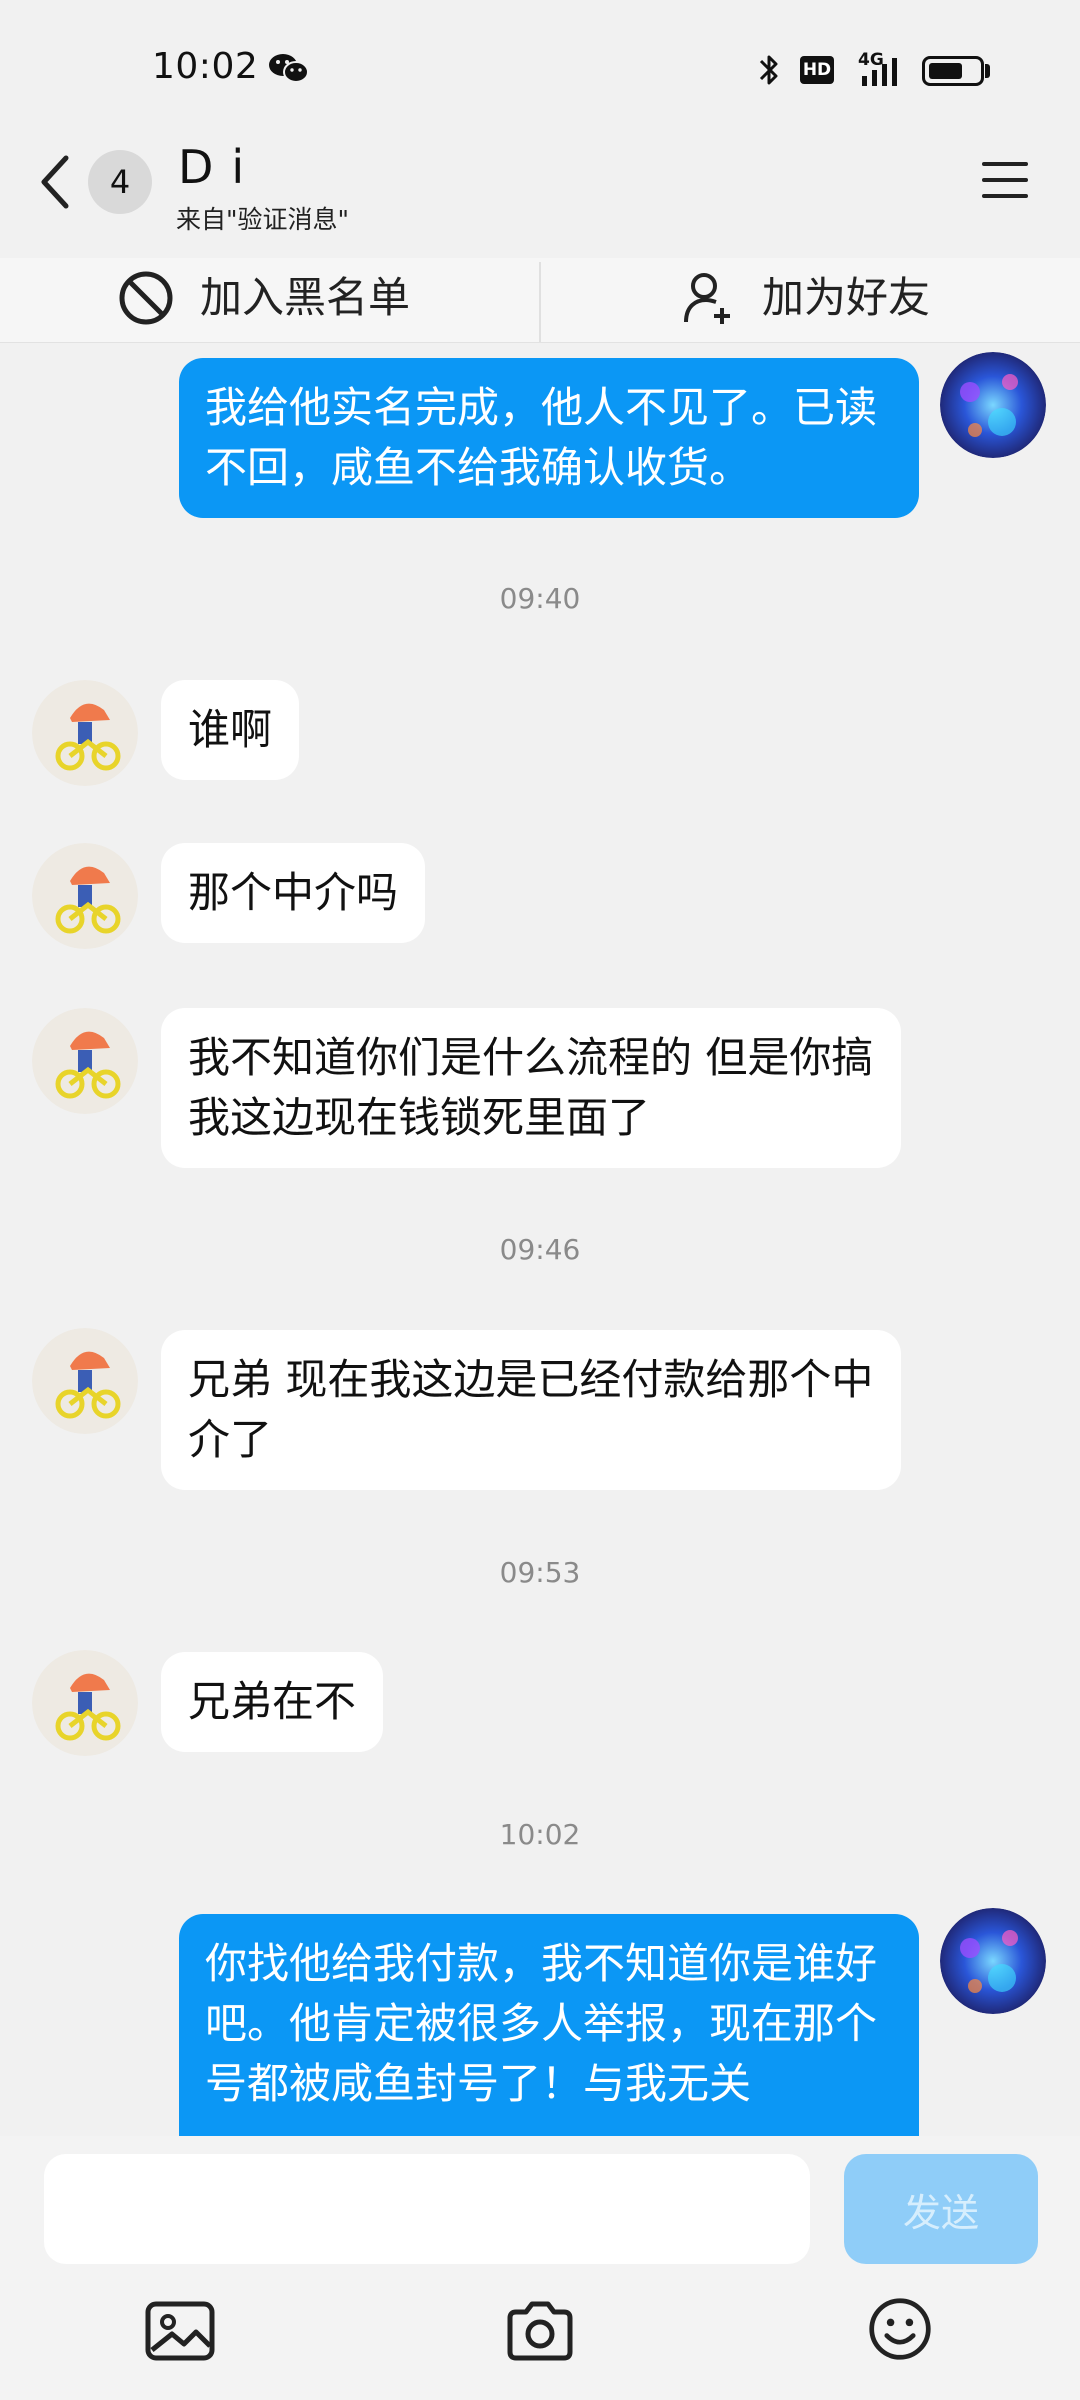  What do you see at coordinates (230, 730) in the screenshot?
I see `message-bubble-contact: 谁啊` at bounding box center [230, 730].